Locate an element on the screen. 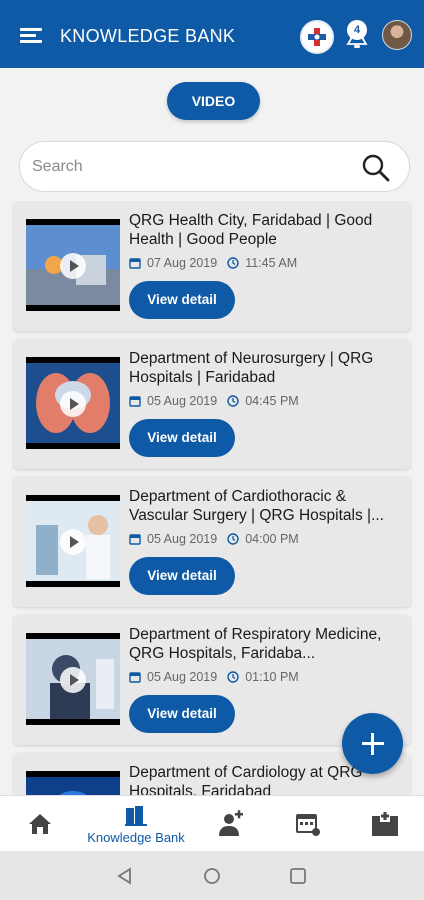 The height and width of the screenshot is (900, 424). notification-badge: 4 is located at coordinates (357, 30).